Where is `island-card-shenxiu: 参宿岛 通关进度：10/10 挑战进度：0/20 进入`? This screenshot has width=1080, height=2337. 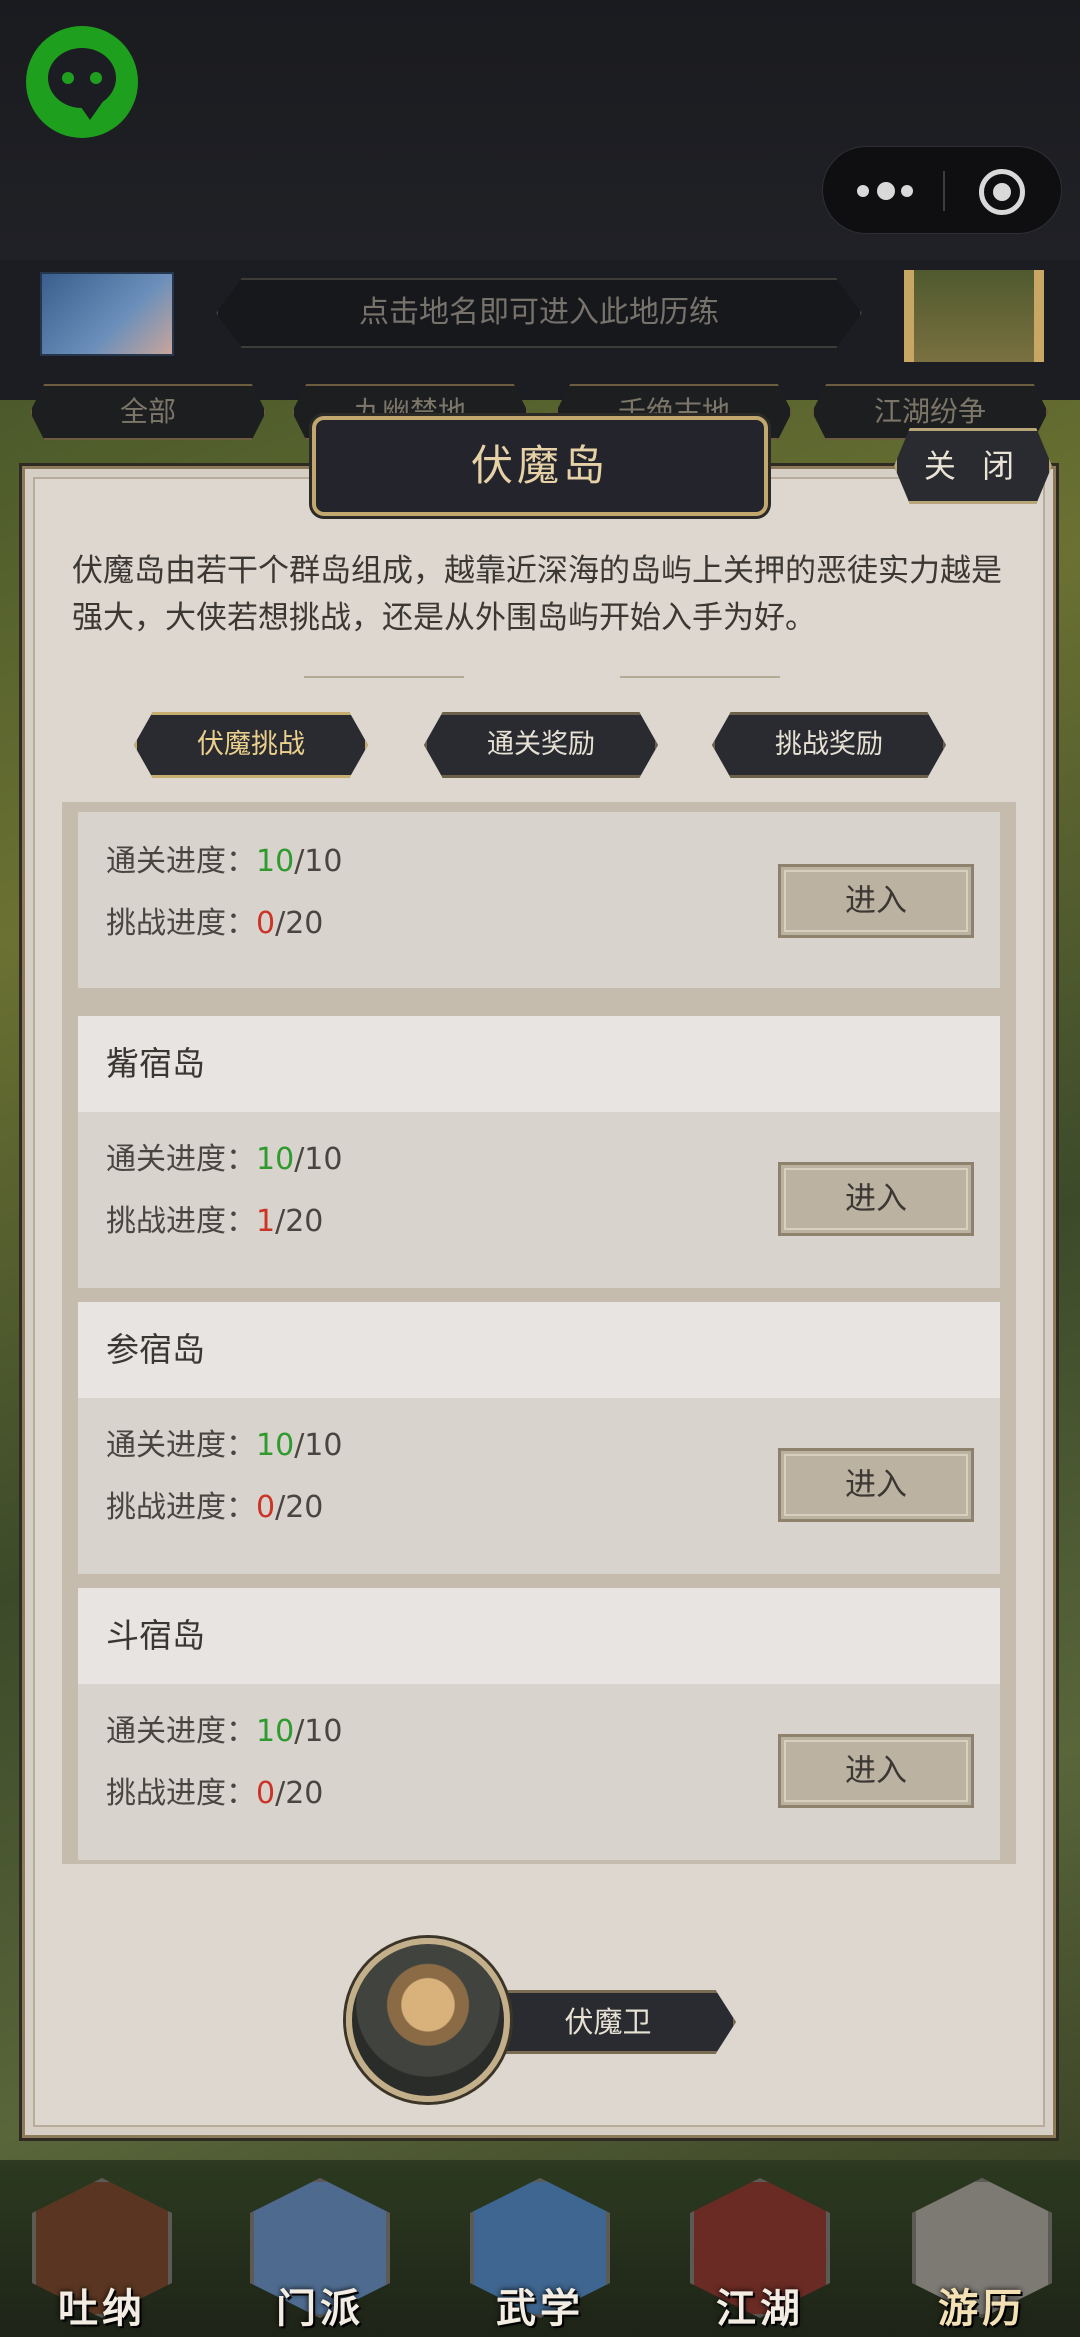 island-card-shenxiu: 参宿岛 通关进度：10/10 挑战进度：0/20 进入 is located at coordinates (539, 1438).